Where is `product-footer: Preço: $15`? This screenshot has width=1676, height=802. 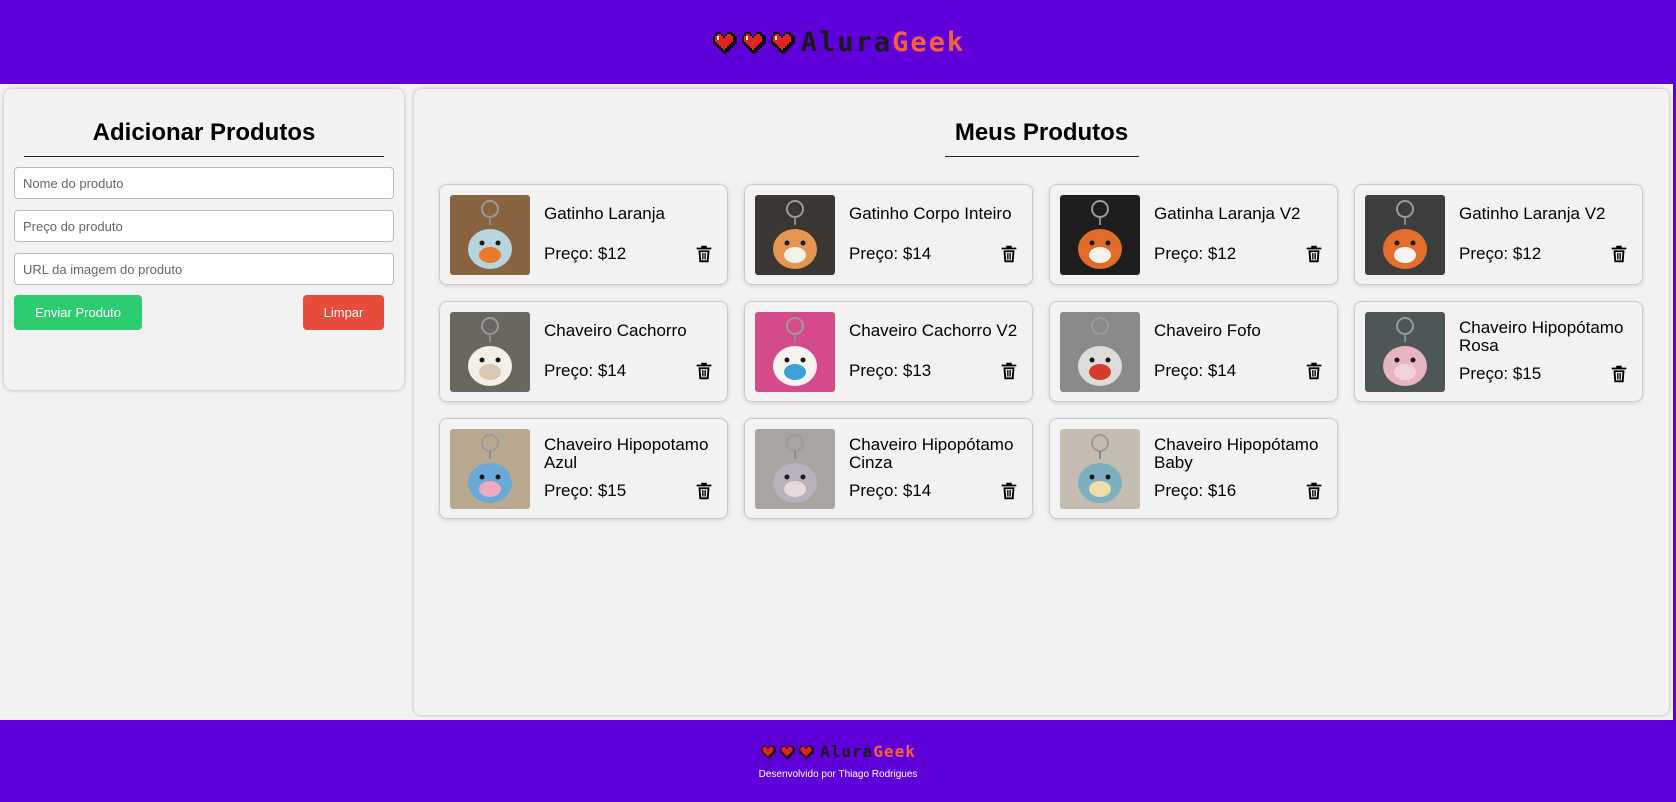
product-footer: Preço: $15 is located at coordinates (629, 491).